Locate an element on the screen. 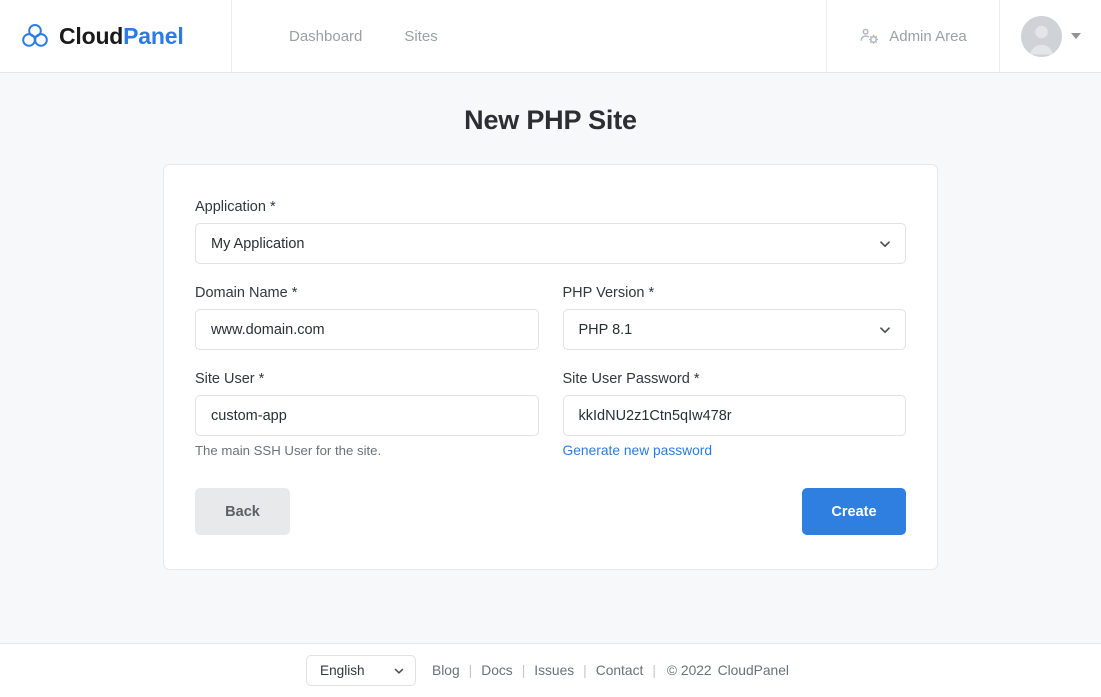 The image size is (1101, 697). application-select: My Application is located at coordinates (550, 243).